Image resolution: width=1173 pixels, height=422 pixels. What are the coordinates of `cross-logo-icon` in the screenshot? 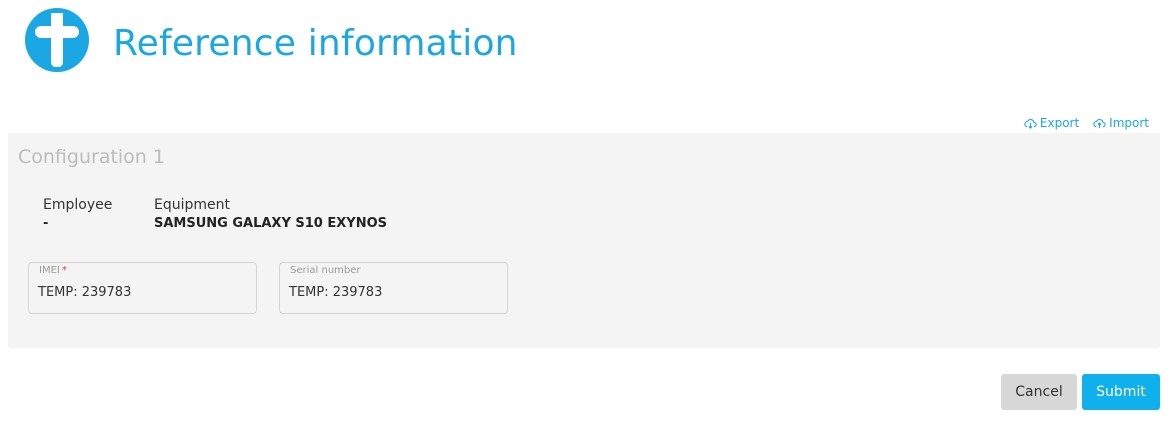 It's located at (57, 40).